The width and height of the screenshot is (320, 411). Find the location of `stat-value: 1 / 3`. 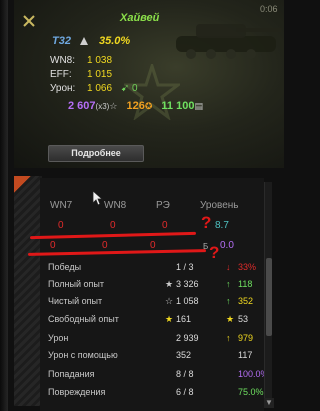

stat-value: 1 / 3 is located at coordinates (185, 267).